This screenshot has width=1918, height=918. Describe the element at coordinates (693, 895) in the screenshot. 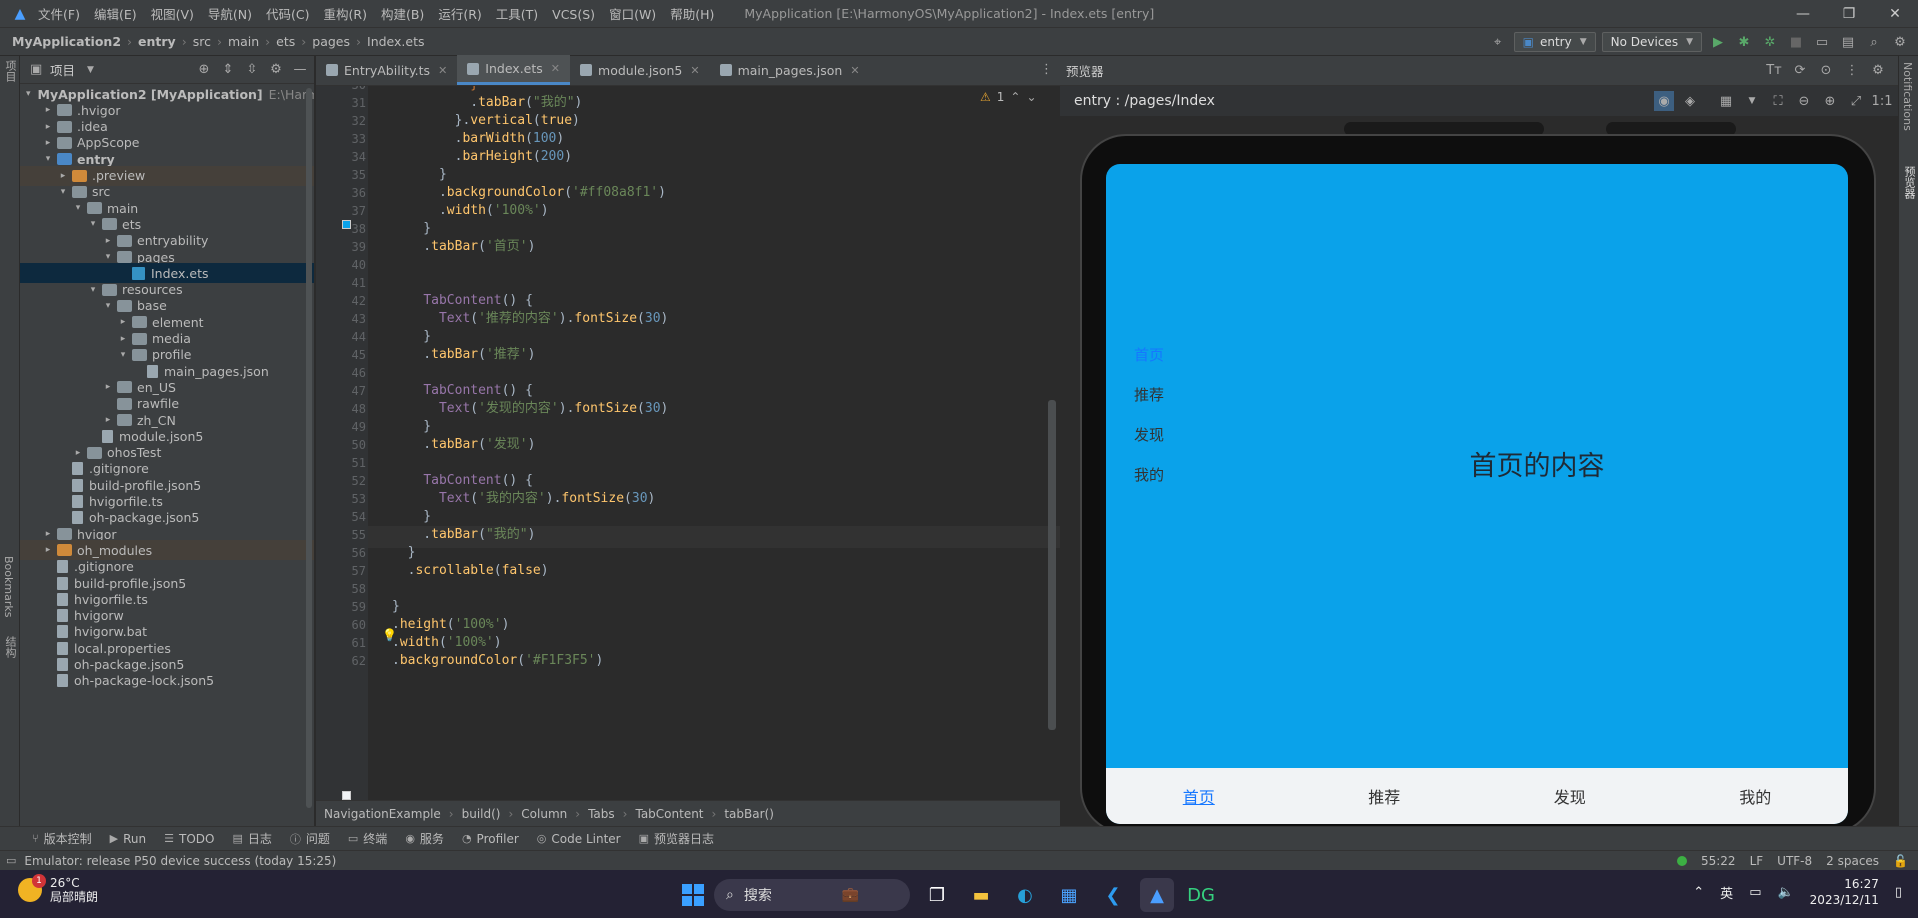

I see `start-button-icon` at that location.